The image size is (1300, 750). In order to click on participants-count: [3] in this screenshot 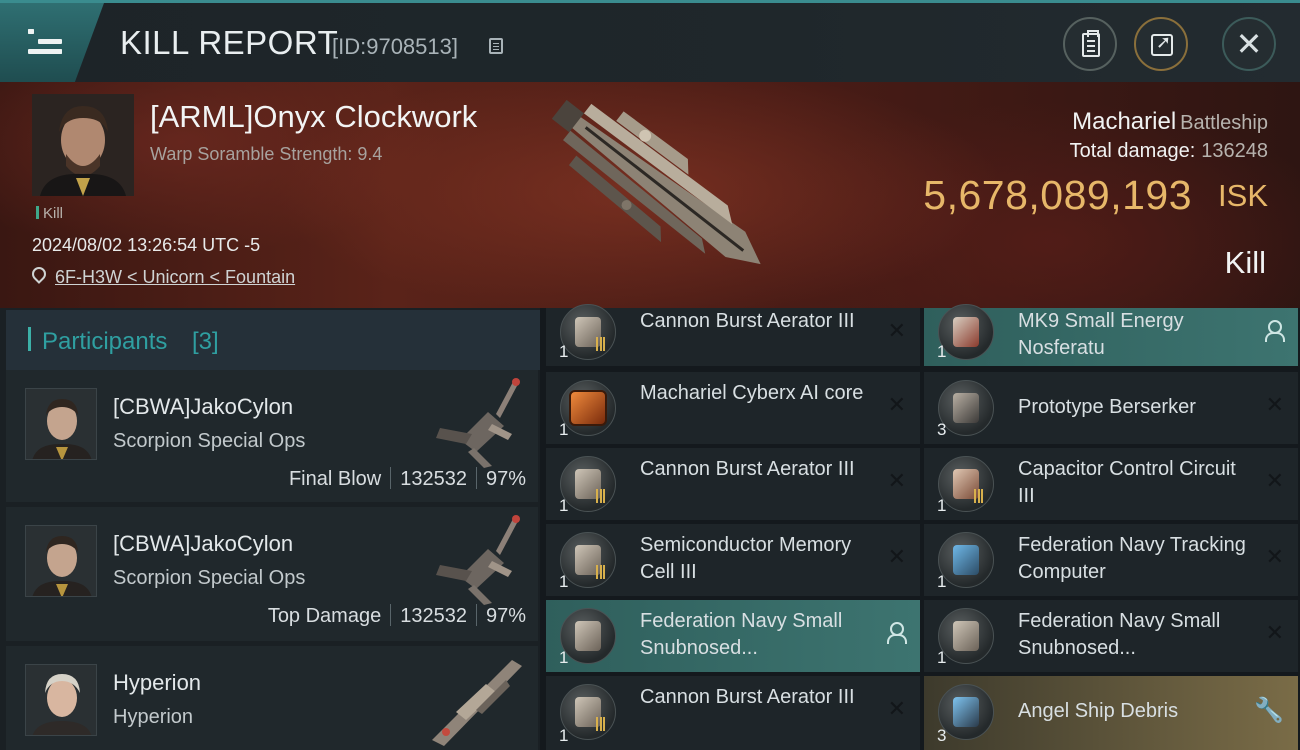, I will do `click(205, 341)`.